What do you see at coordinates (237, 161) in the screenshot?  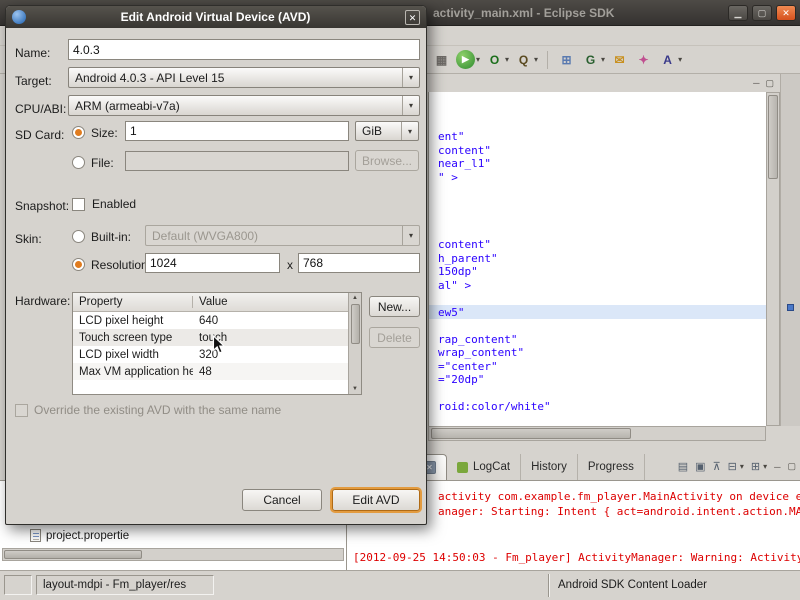 I see `sdcard-file-input` at bounding box center [237, 161].